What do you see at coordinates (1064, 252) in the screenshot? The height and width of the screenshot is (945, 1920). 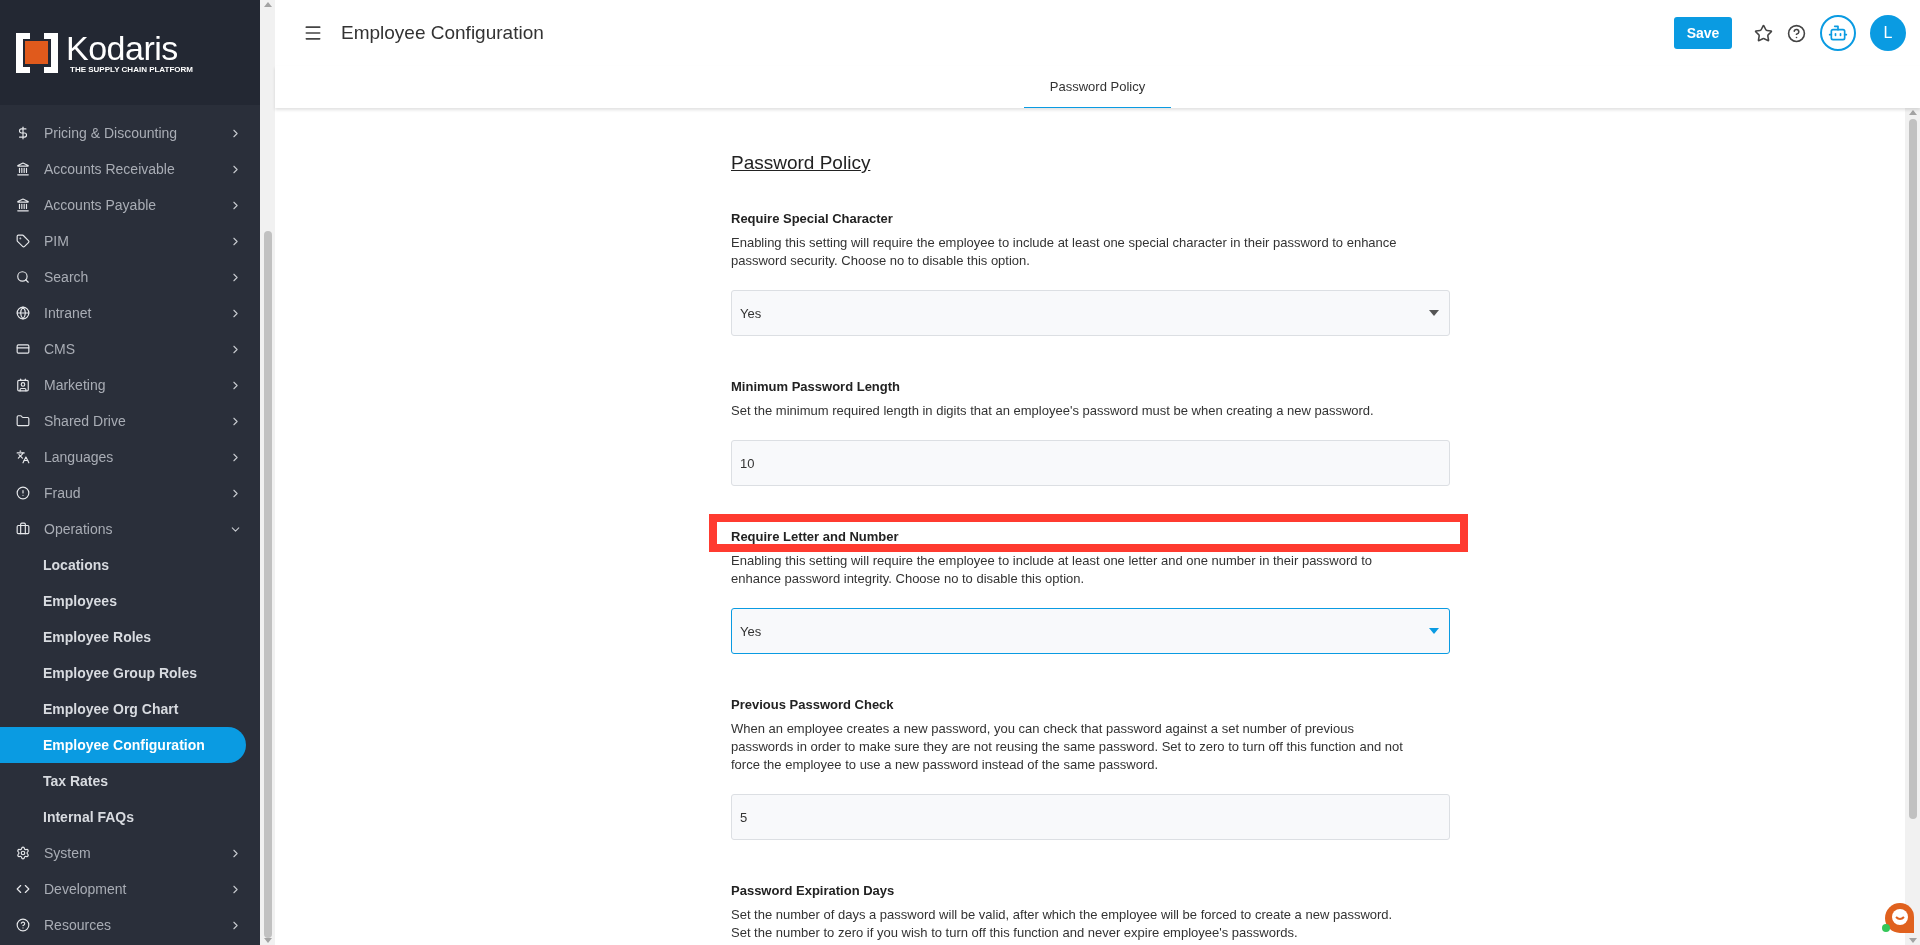 I see `setting-description: Enabling this setting will require the employee to include at least one special character in their password to enhance password security. Choose no to disable this option.` at bounding box center [1064, 252].